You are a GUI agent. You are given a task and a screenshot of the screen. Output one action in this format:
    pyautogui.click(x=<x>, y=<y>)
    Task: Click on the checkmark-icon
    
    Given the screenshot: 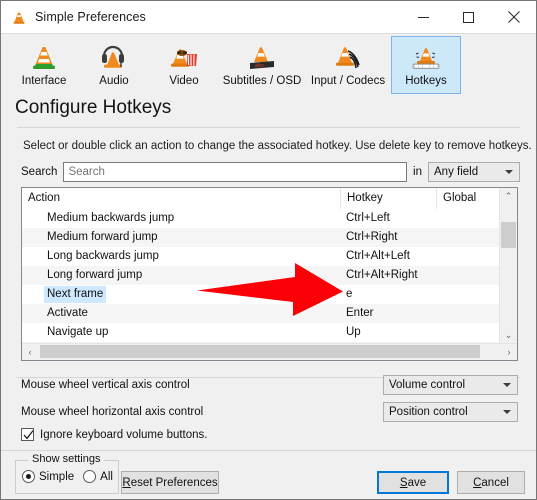 What is the action you would take?
    pyautogui.click(x=28, y=435)
    